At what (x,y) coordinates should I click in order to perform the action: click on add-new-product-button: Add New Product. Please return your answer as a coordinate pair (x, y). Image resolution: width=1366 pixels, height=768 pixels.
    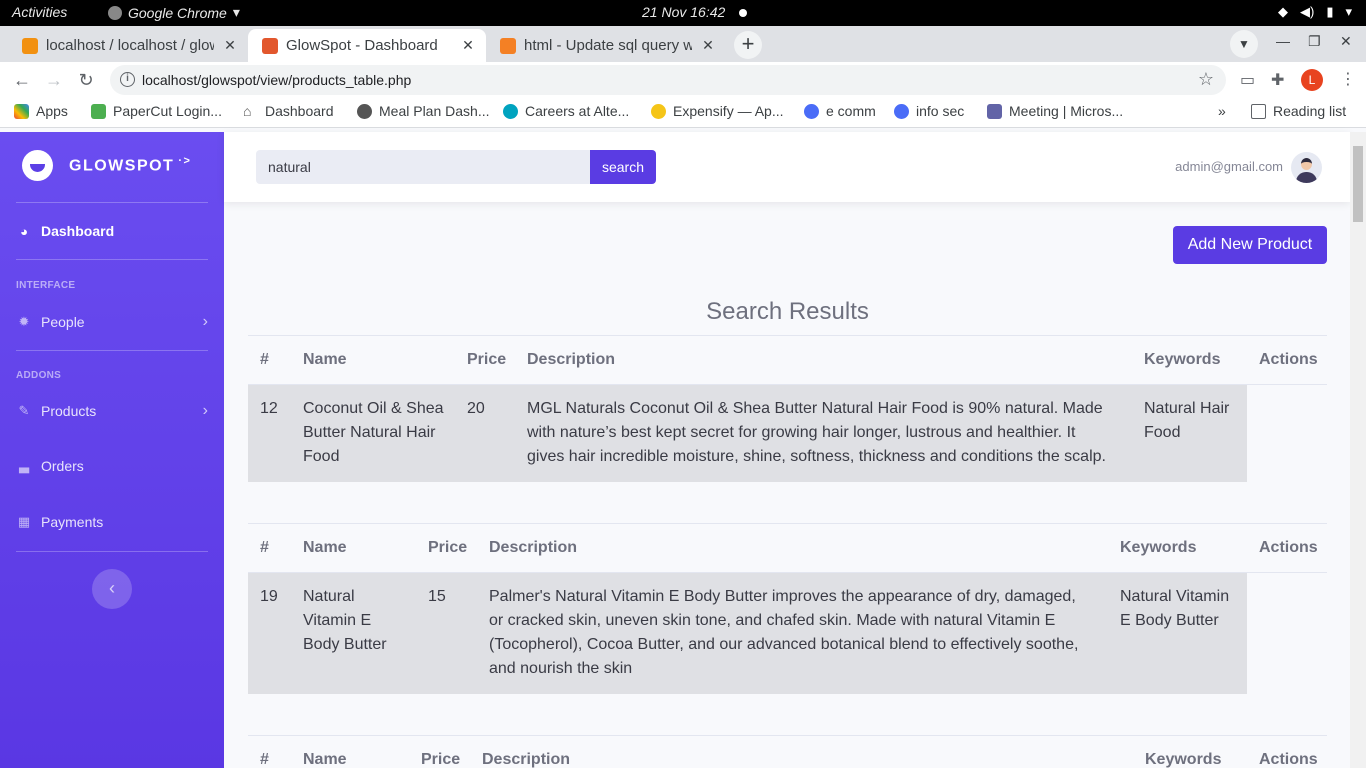
    Looking at the image, I should click on (1250, 245).